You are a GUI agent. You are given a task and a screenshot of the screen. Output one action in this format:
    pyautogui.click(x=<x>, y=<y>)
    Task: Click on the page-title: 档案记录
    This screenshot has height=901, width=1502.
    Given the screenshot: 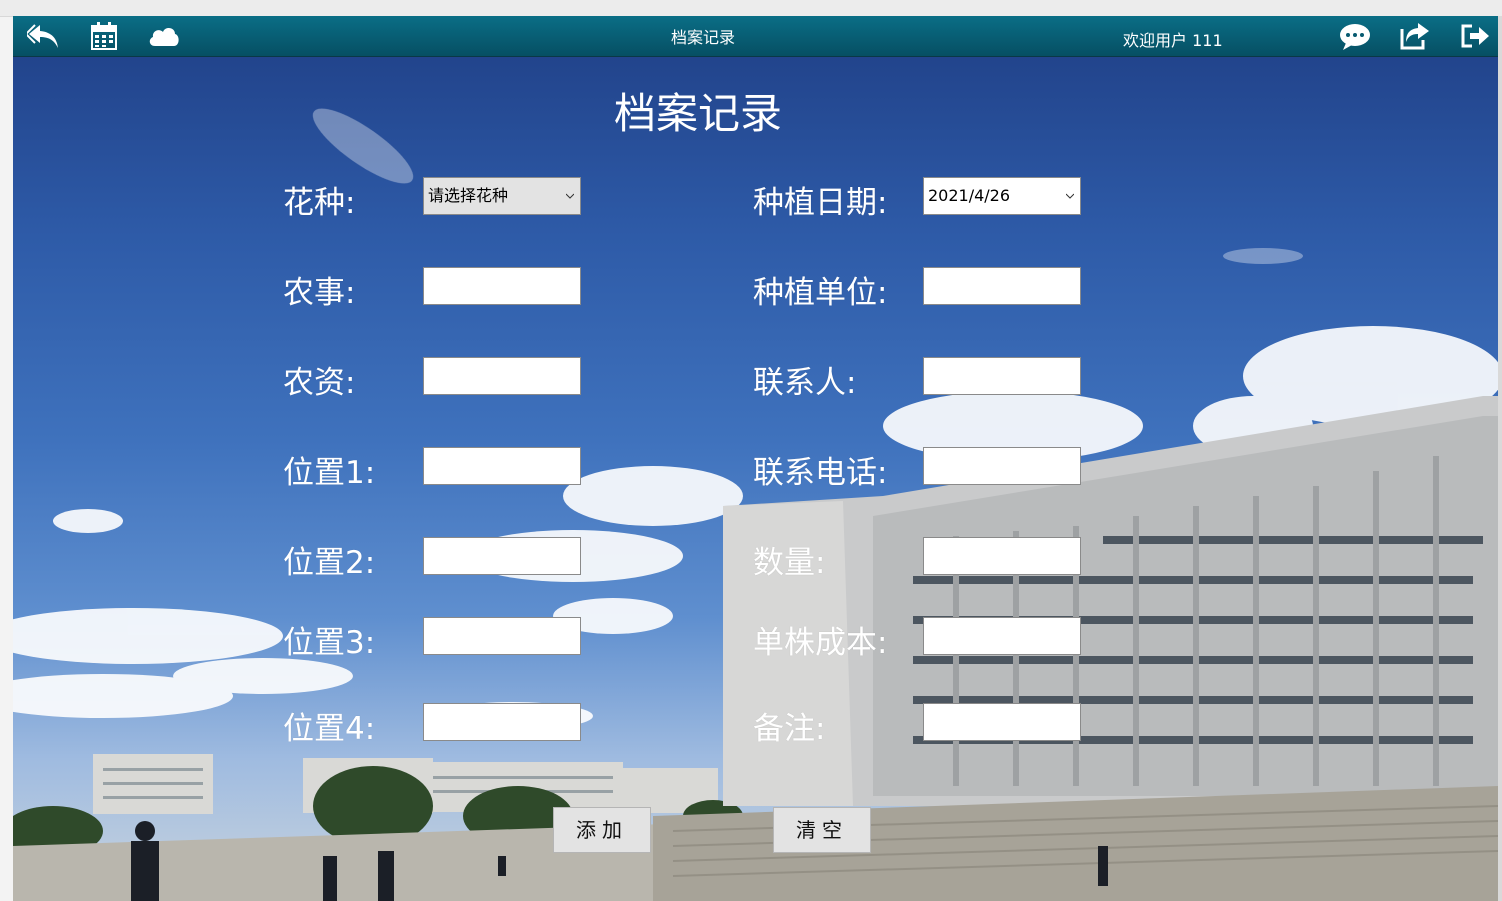 What is the action you would take?
    pyautogui.click(x=697, y=113)
    